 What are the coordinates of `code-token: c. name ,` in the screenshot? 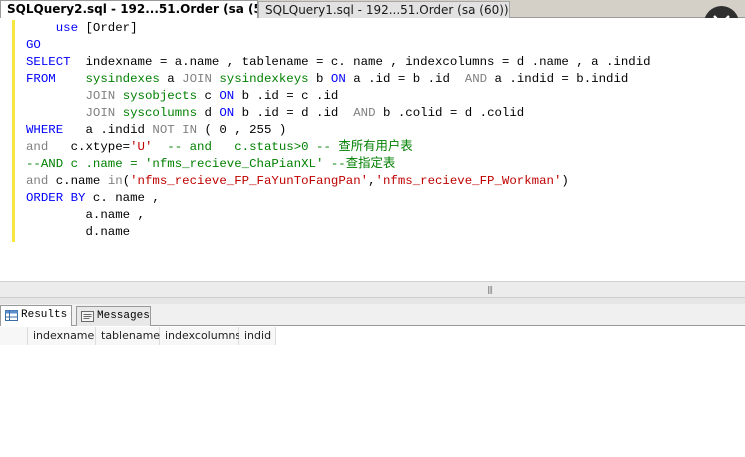 It's located at (122, 198).